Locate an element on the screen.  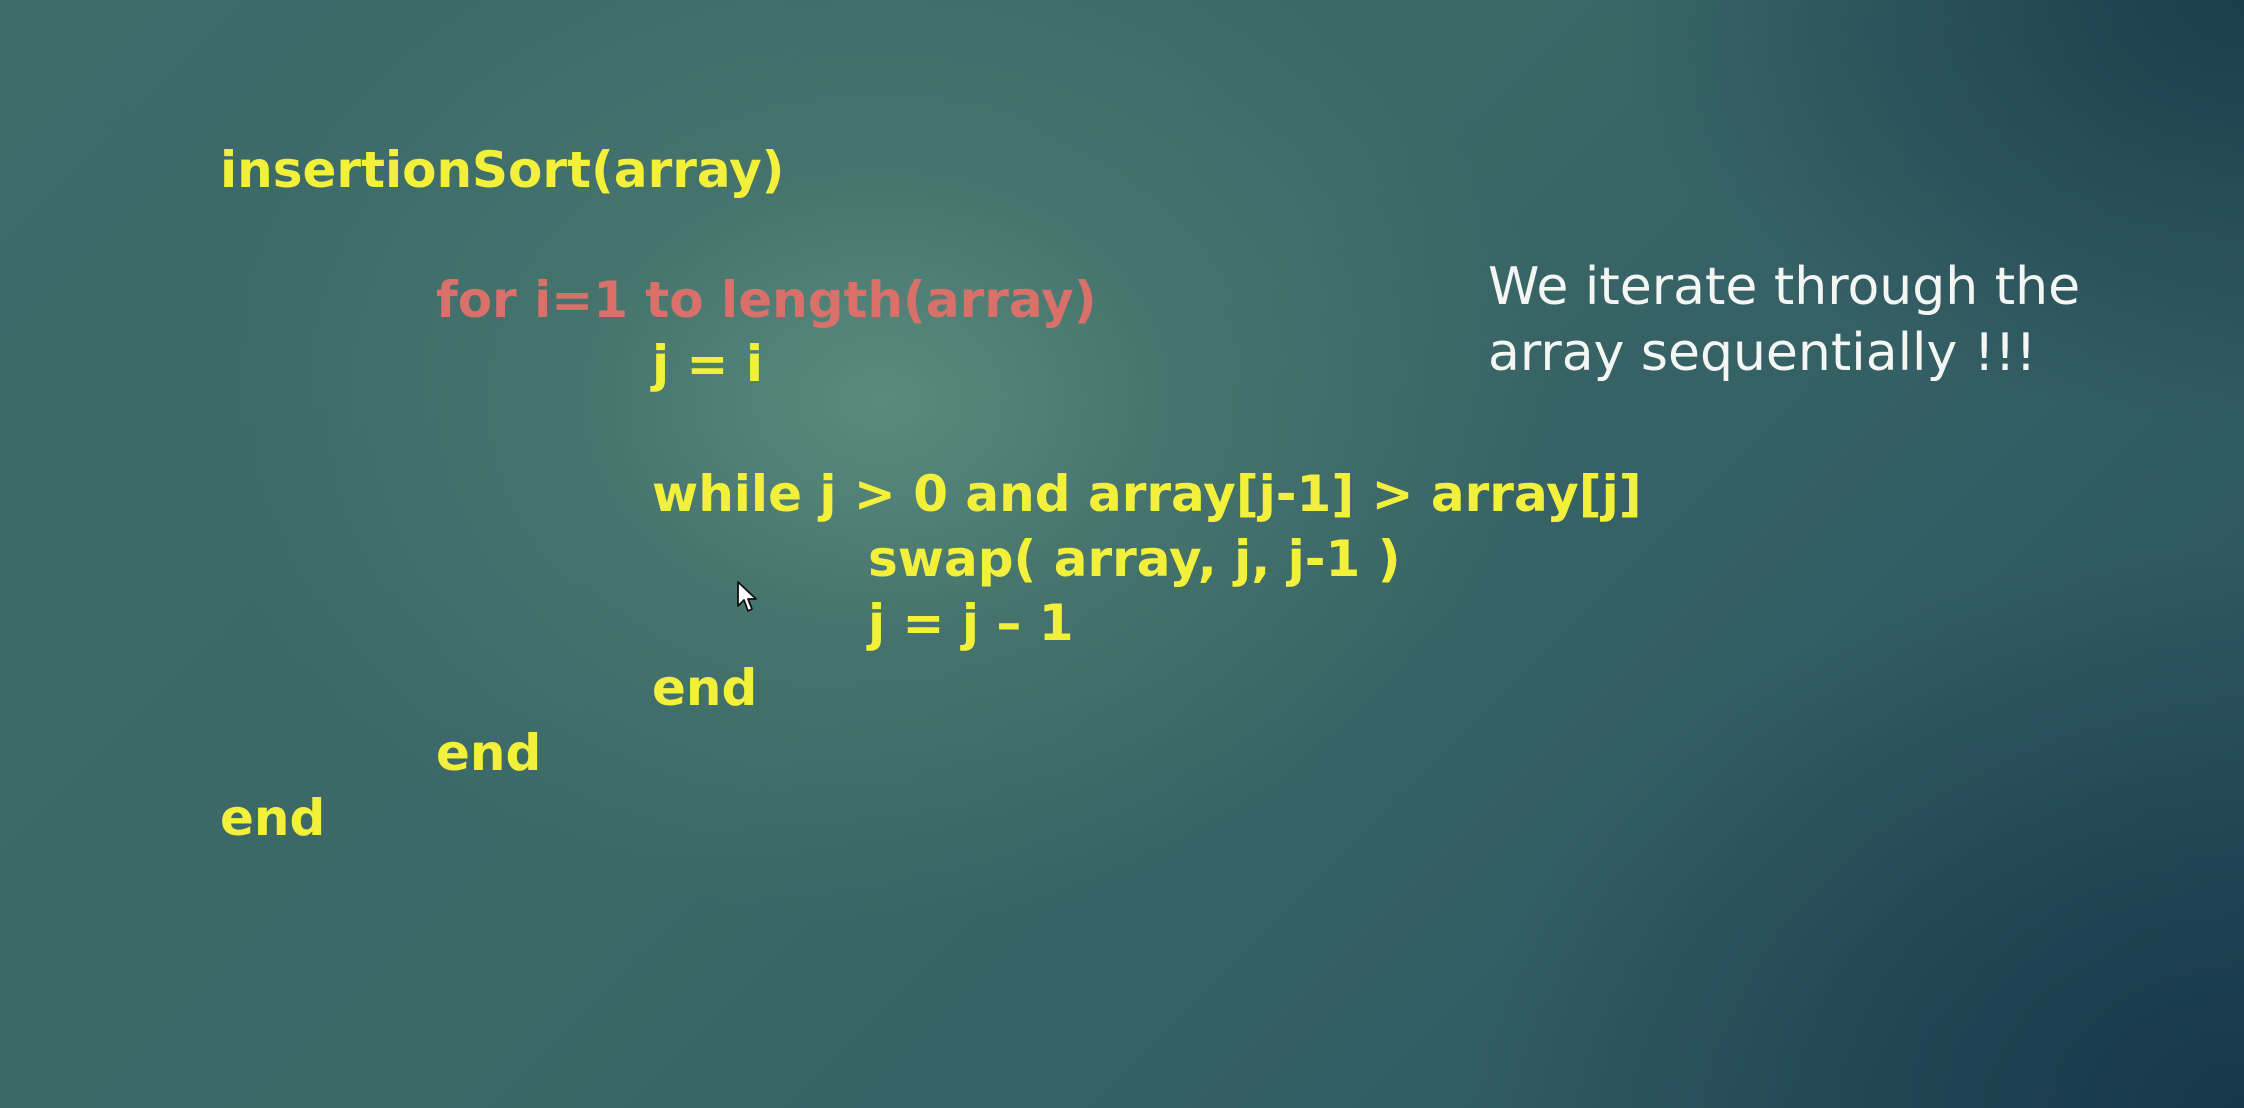
code-line-while-loop: while j > 0 and array[j-1] > array[j] is located at coordinates (1147, 494).